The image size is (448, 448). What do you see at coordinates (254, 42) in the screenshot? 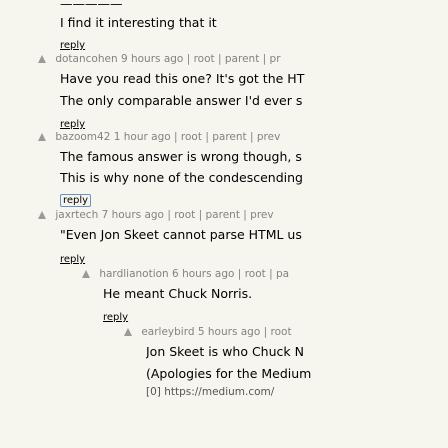
I see `comment-0-reply: reply` at bounding box center [254, 42].